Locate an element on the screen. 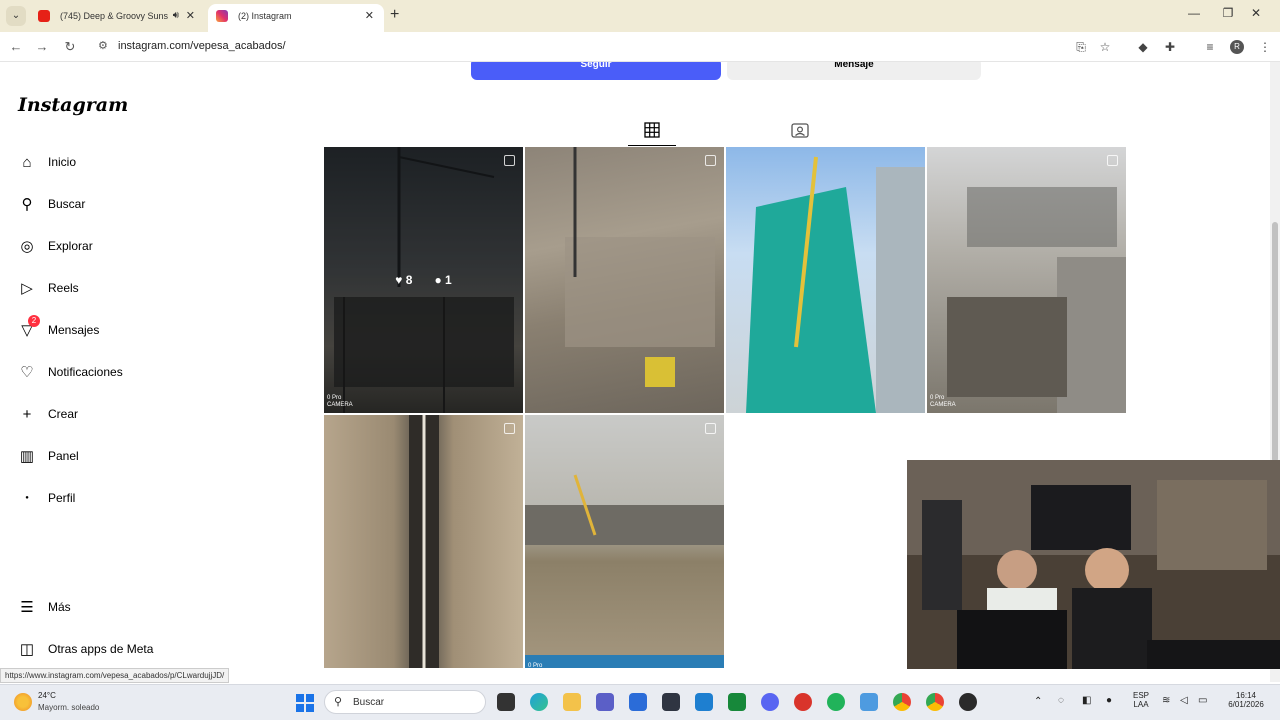  home-icon: ⌂ is located at coordinates (27, 162).